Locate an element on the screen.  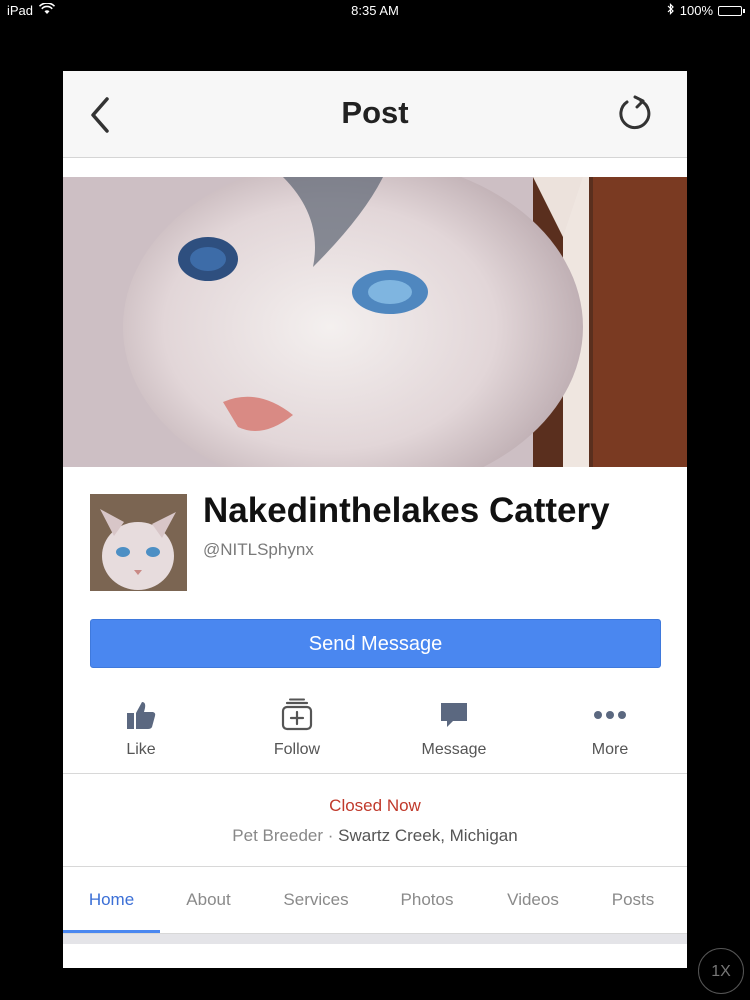
speech-bubble-icon is located at coordinates (454, 715).